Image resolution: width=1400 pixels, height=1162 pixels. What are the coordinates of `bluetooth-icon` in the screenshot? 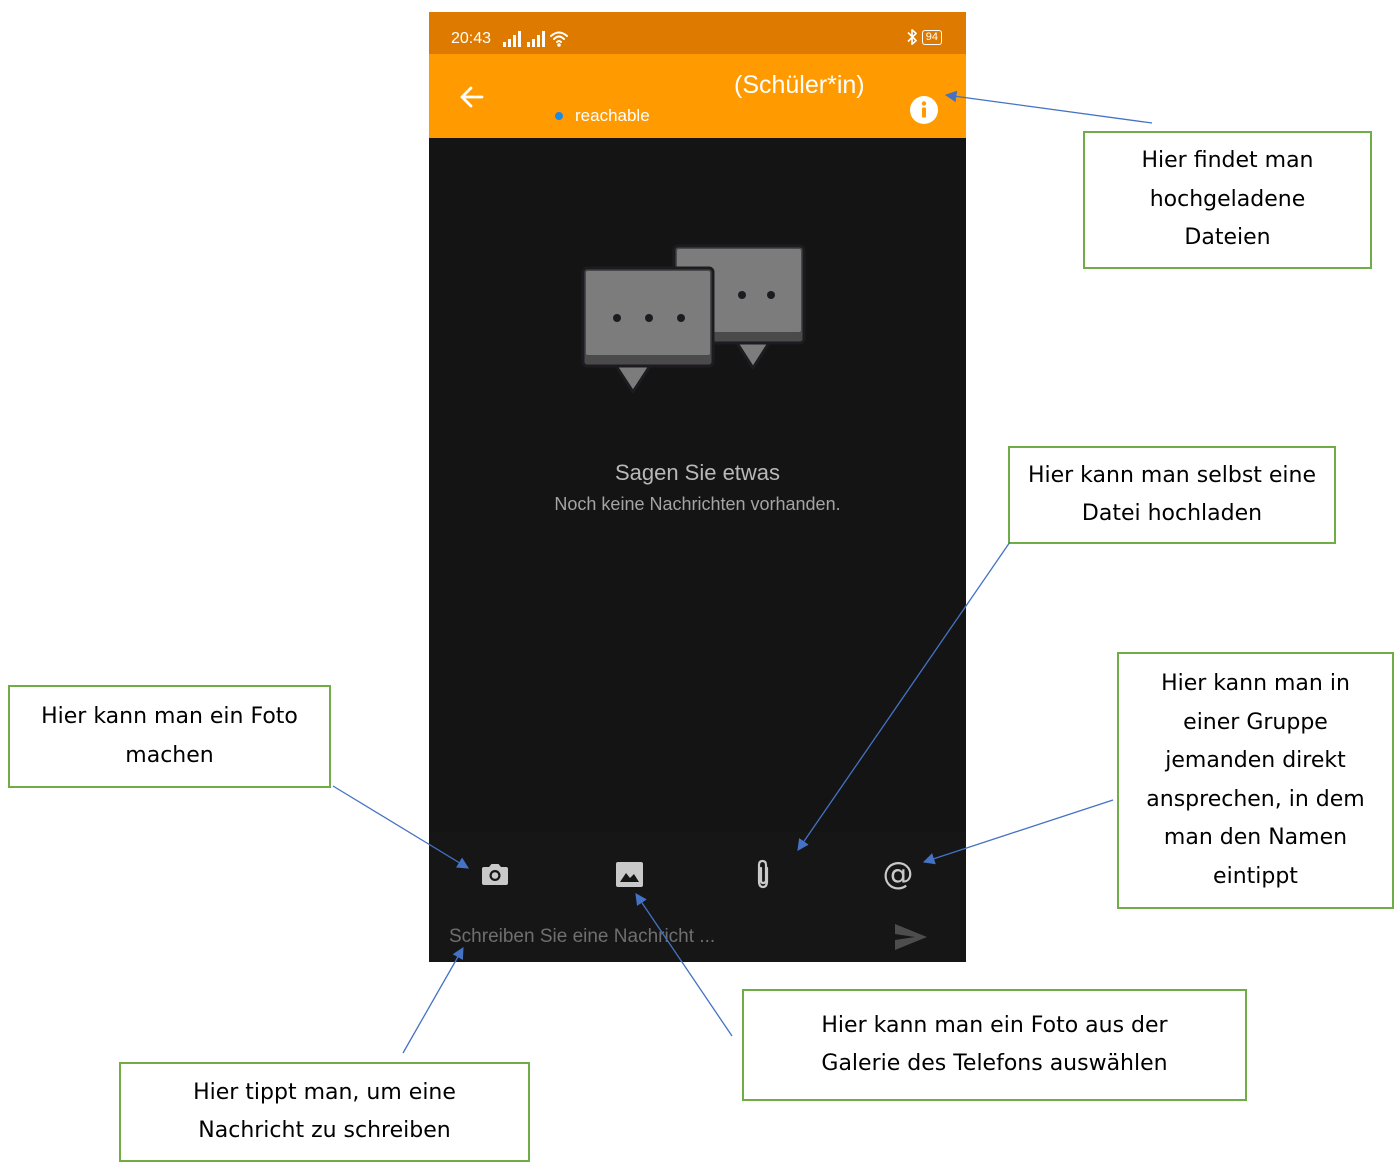 It's located at (912, 37).